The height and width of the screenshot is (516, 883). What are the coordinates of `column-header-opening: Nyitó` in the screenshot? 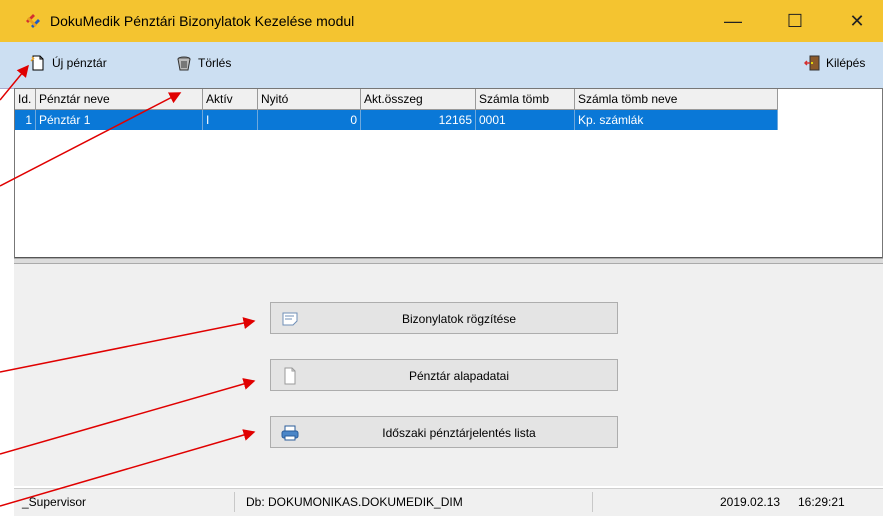 It's located at (309, 99).